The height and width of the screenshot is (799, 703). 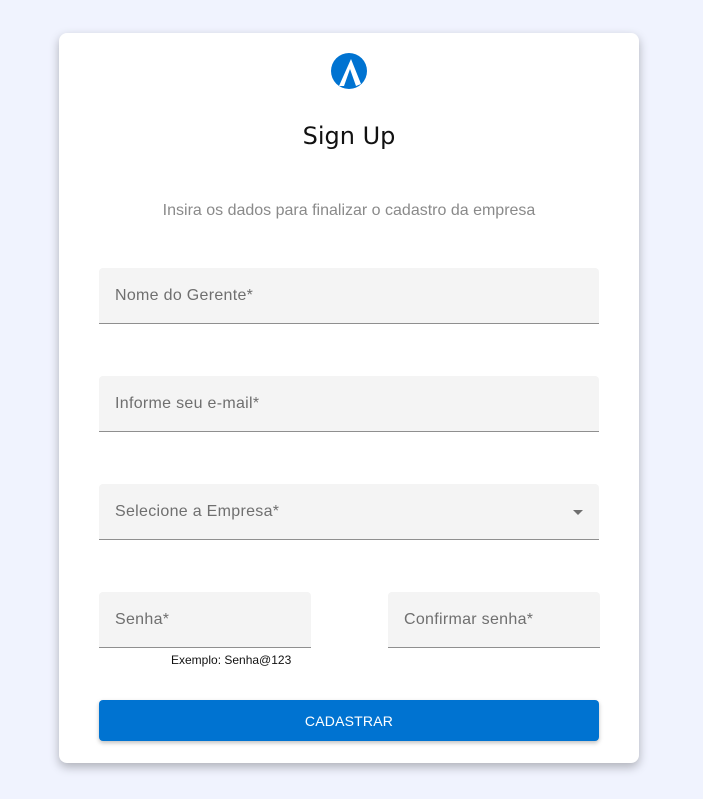 What do you see at coordinates (197, 511) in the screenshot?
I see `company-select-label: Selecione a Empresa*` at bounding box center [197, 511].